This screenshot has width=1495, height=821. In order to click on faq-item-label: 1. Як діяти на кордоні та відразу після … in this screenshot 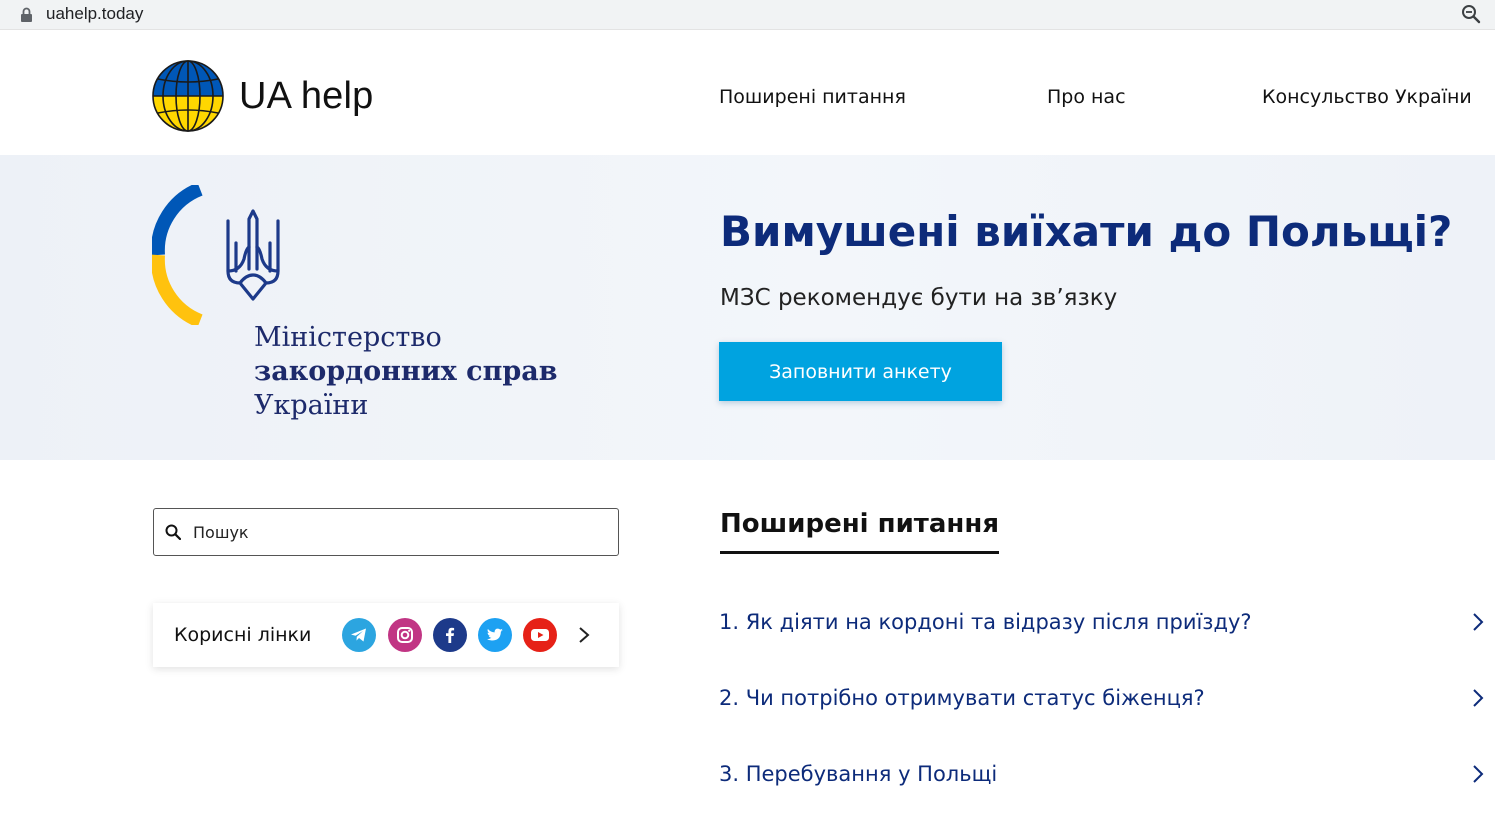, I will do `click(985, 622)`.